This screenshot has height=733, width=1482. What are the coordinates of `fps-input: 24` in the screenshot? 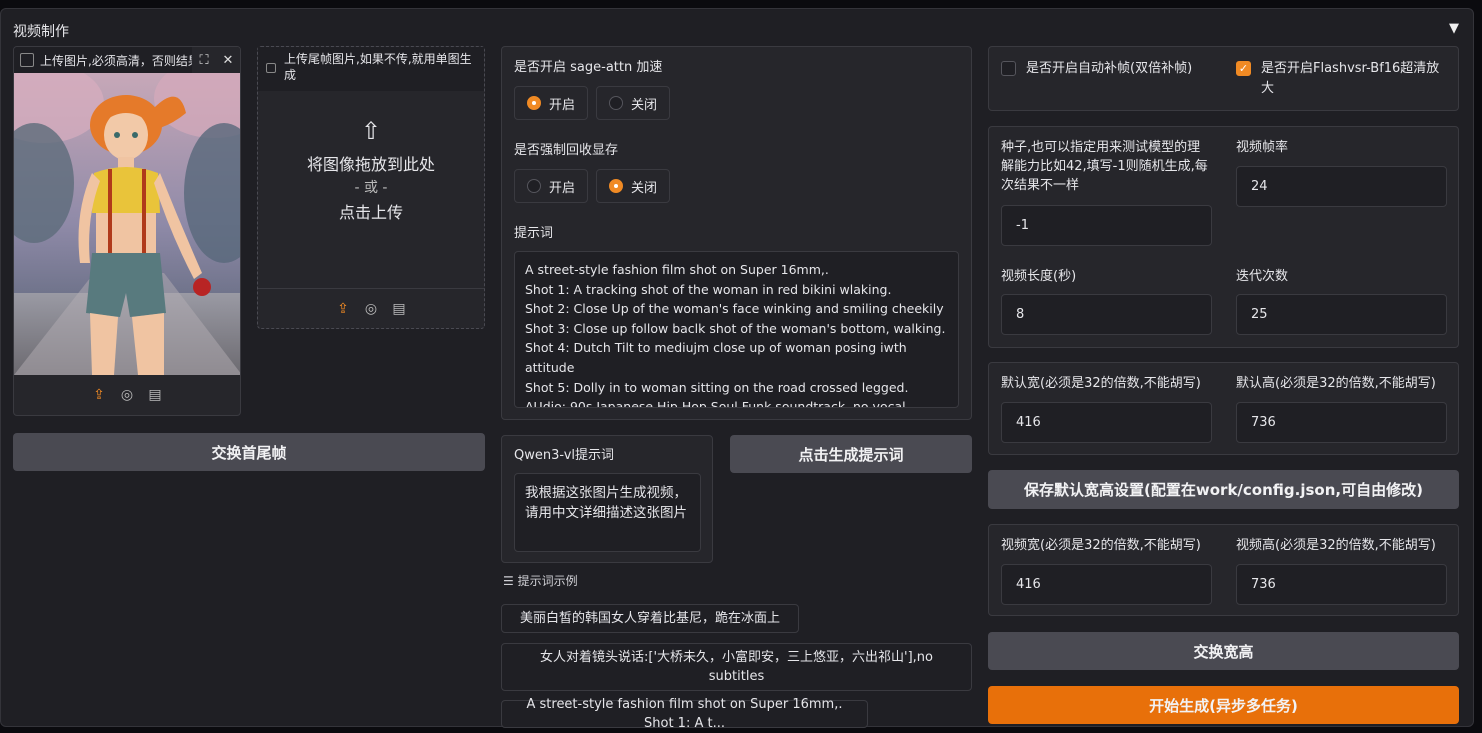 It's located at (1341, 186).